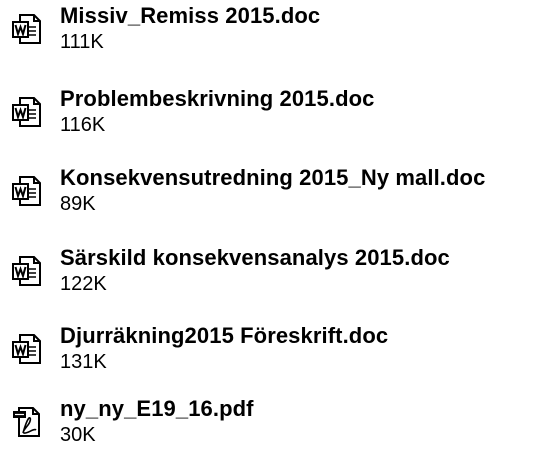 This screenshot has height=459, width=557. Describe the element at coordinates (282, 195) in the screenshot. I see `attachment-item-konsekvensutredning: Konsekvensutredning 2015_Ny mall.doc 89K` at that location.